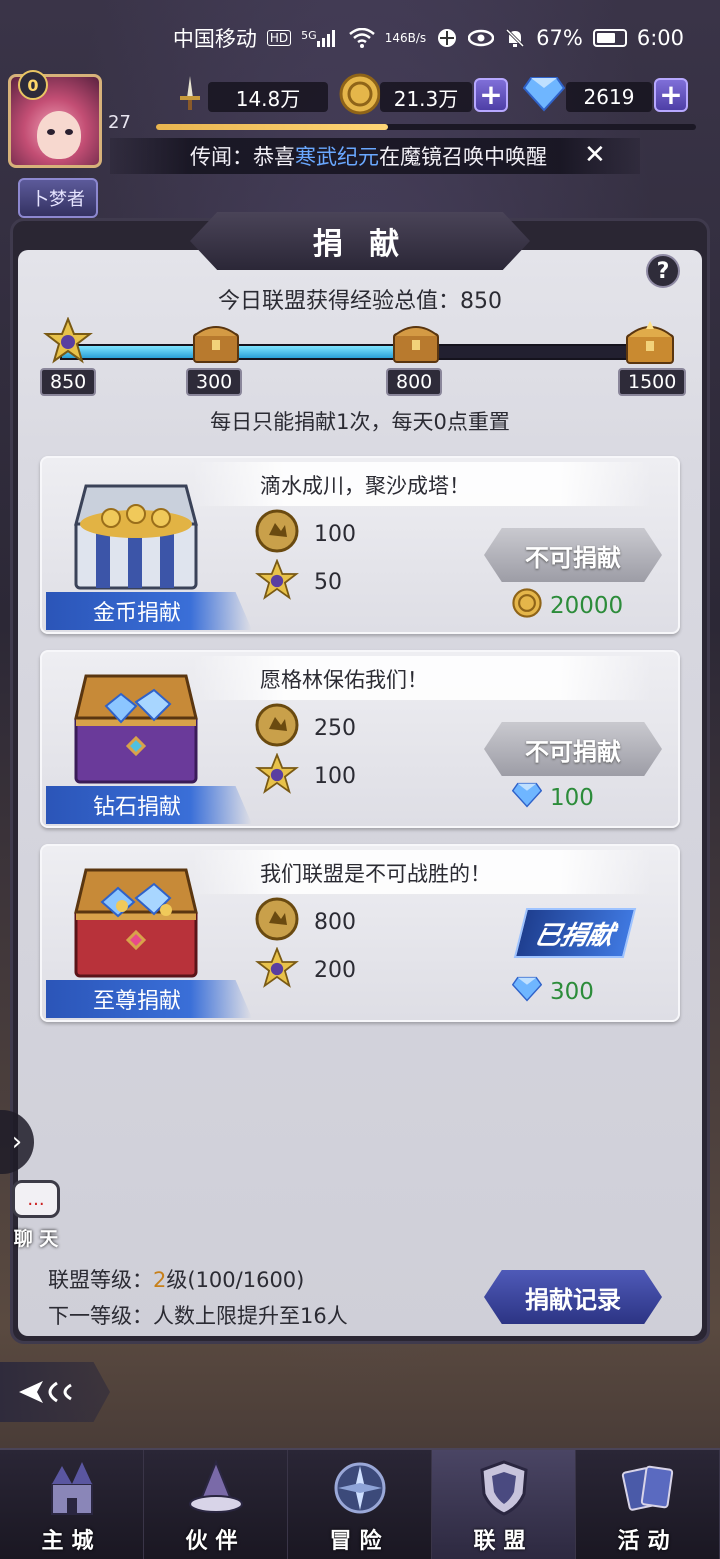 The height and width of the screenshot is (1559, 720). I want to click on donate-diamond-button: 不可捐献, so click(573, 749).